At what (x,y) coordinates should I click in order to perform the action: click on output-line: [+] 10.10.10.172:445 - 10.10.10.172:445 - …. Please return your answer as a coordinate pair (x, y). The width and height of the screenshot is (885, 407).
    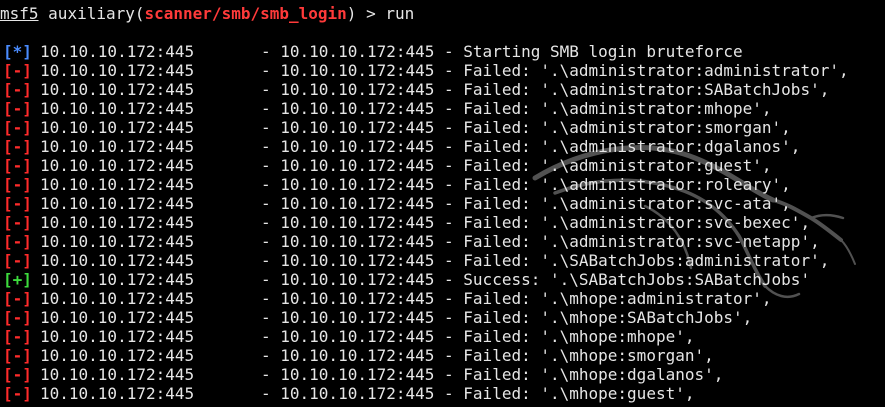
    Looking at the image, I should click on (444, 279).